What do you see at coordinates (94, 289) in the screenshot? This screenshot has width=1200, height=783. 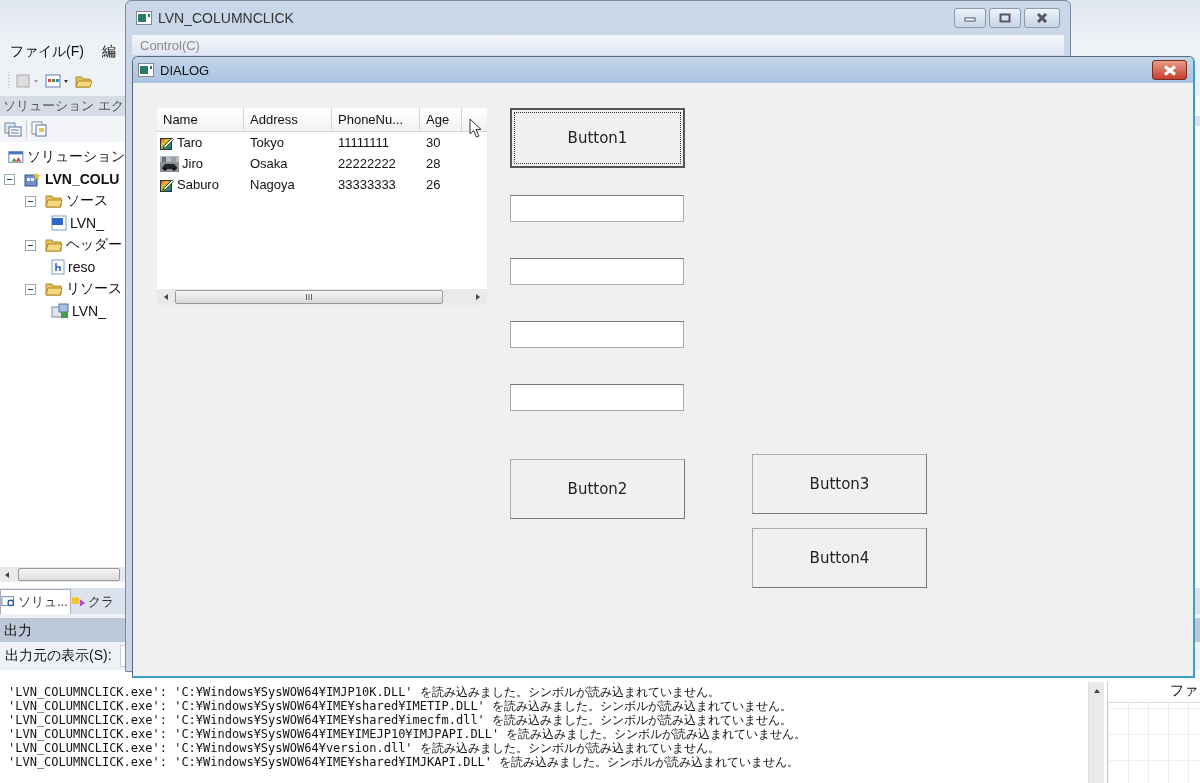 I see `tree-item: リソース` at bounding box center [94, 289].